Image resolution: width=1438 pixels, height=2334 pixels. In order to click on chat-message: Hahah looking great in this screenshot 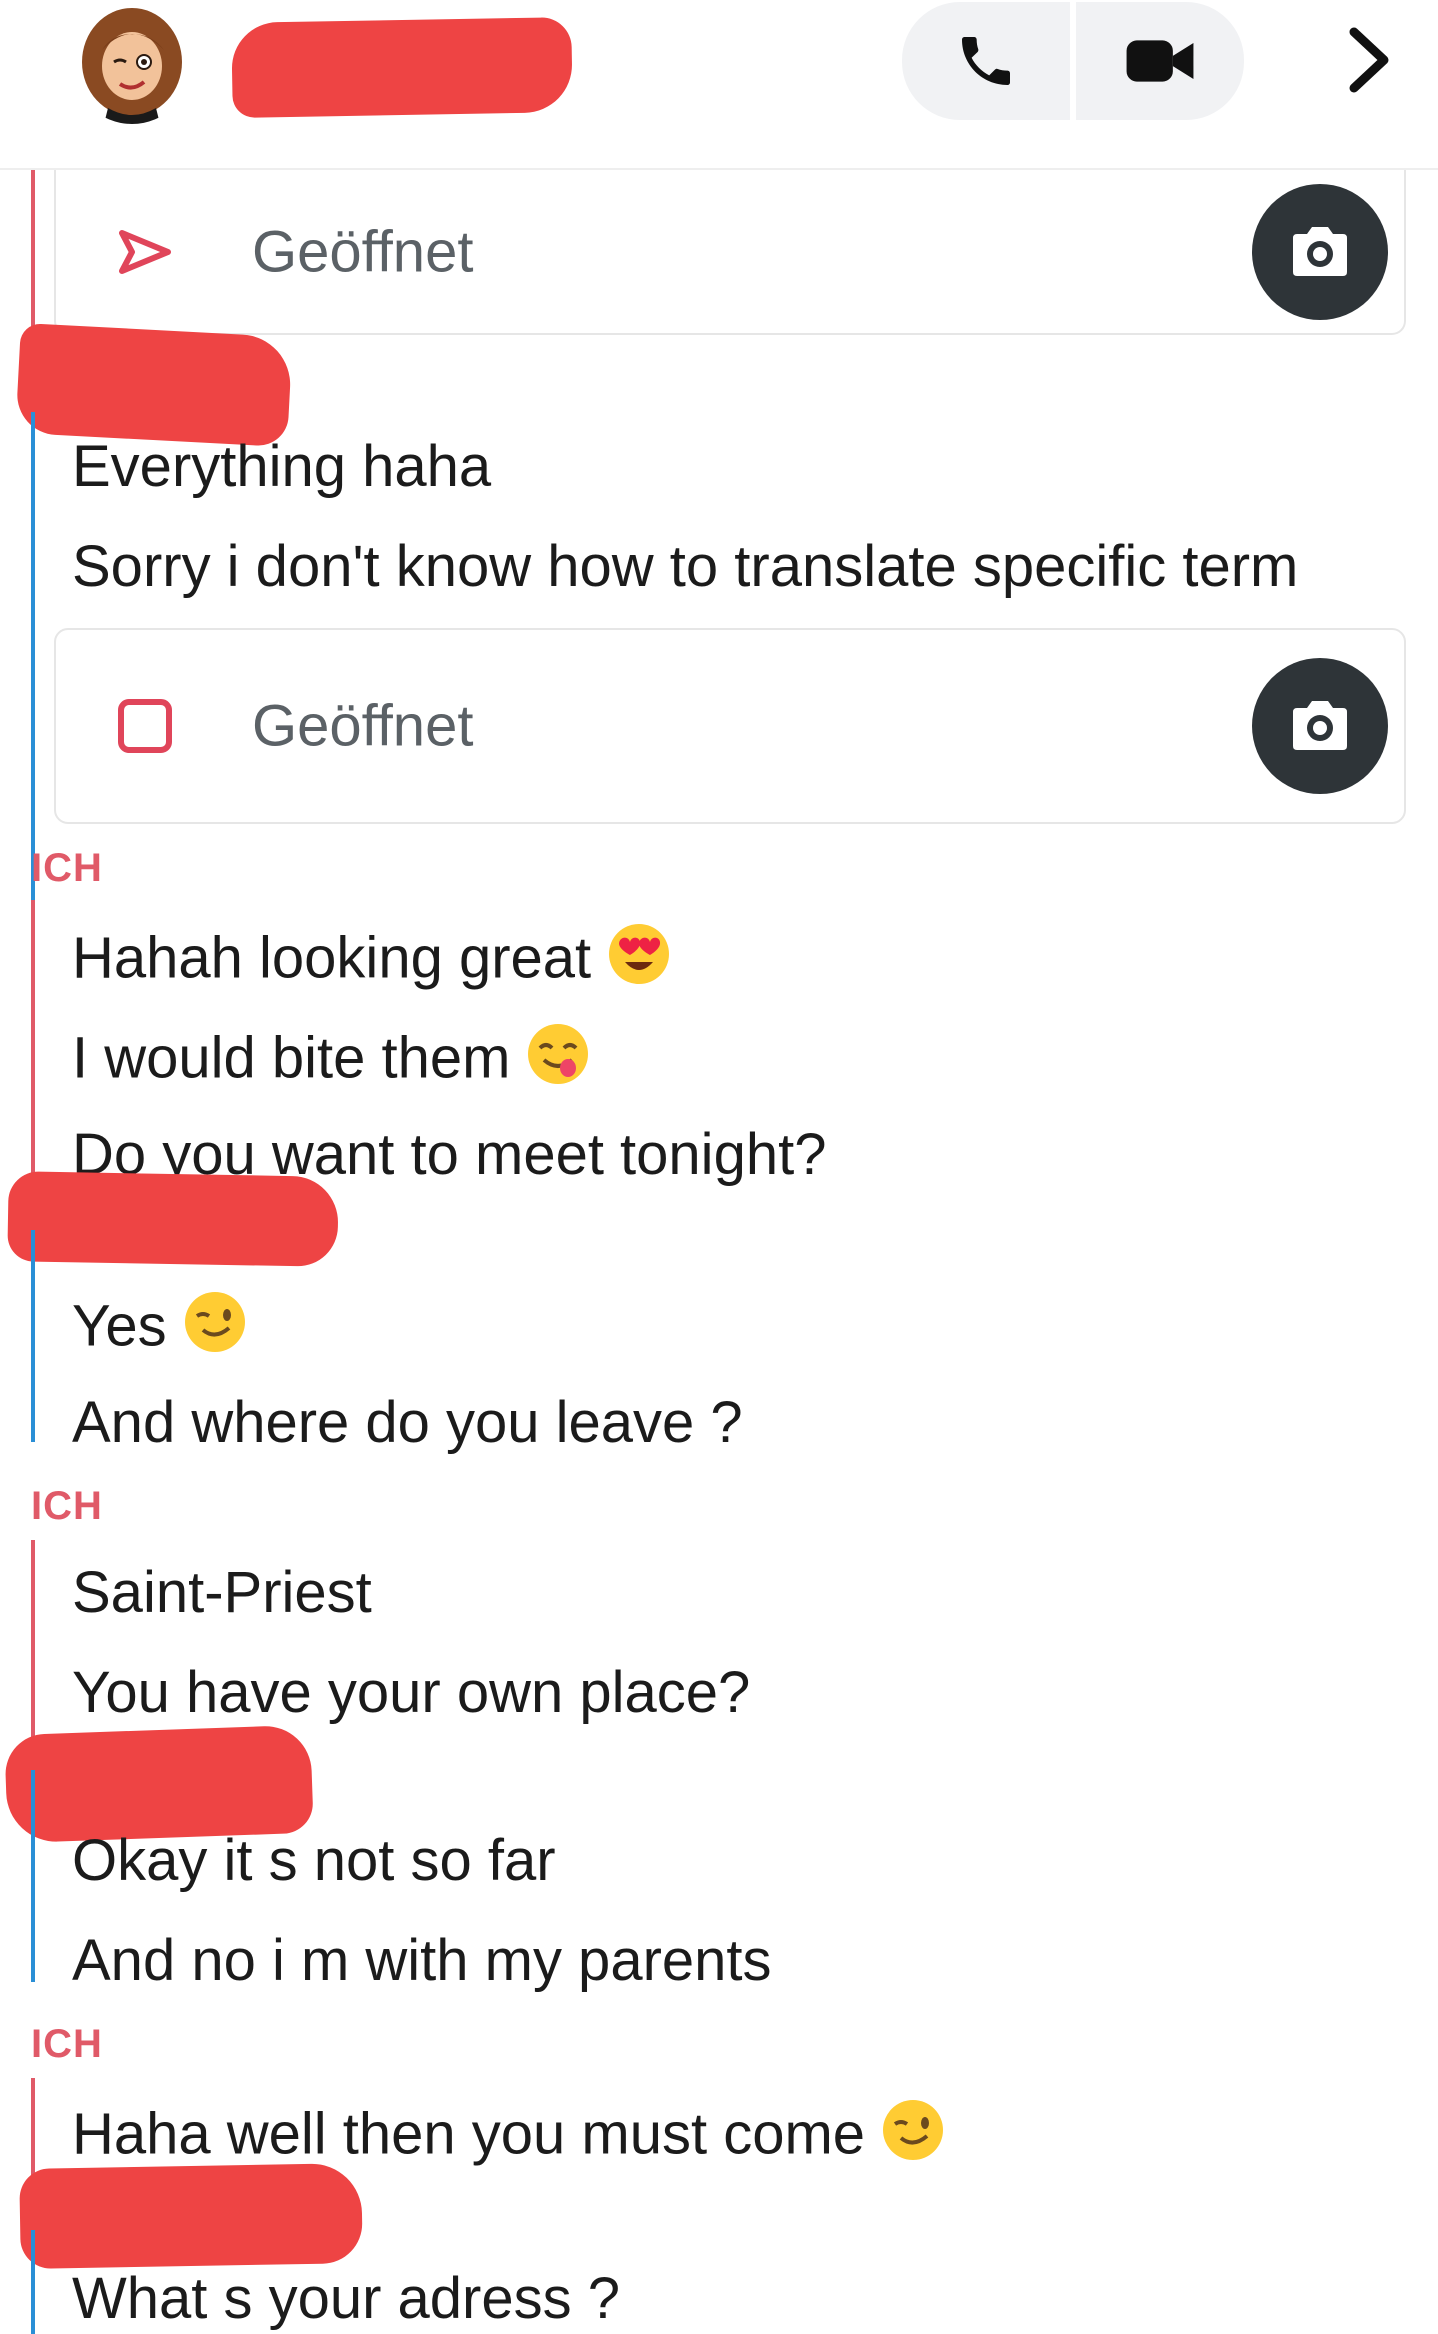, I will do `click(372, 962)`.